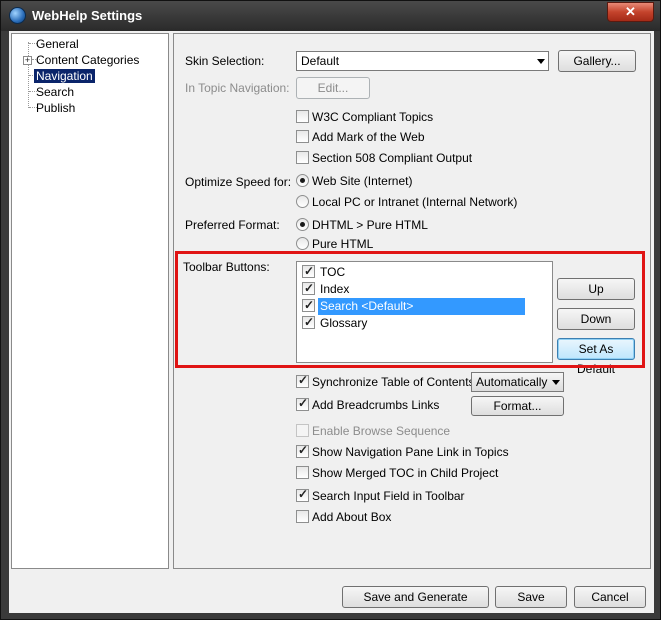 This screenshot has height=620, width=661. What do you see at coordinates (352, 517) in the screenshot?
I see `checkbox-label: Add About Box` at bounding box center [352, 517].